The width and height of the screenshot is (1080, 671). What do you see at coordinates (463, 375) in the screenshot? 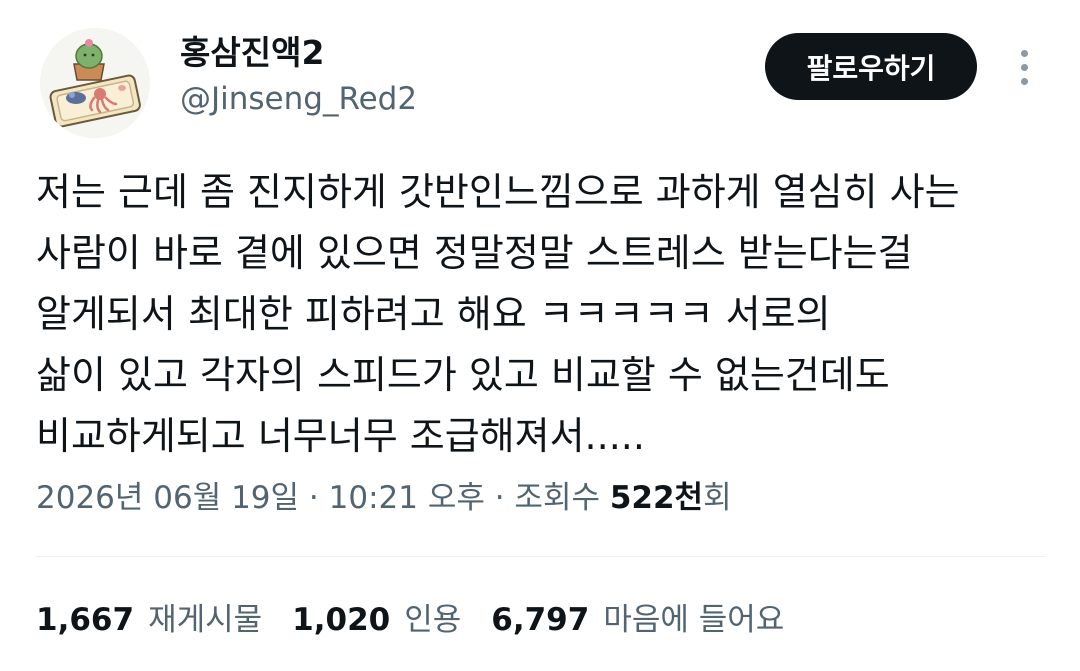
I see `tweet-text-line: 삶이 있고 각자의 스피드가 있고 비교할 수 없는건데도` at bounding box center [463, 375].